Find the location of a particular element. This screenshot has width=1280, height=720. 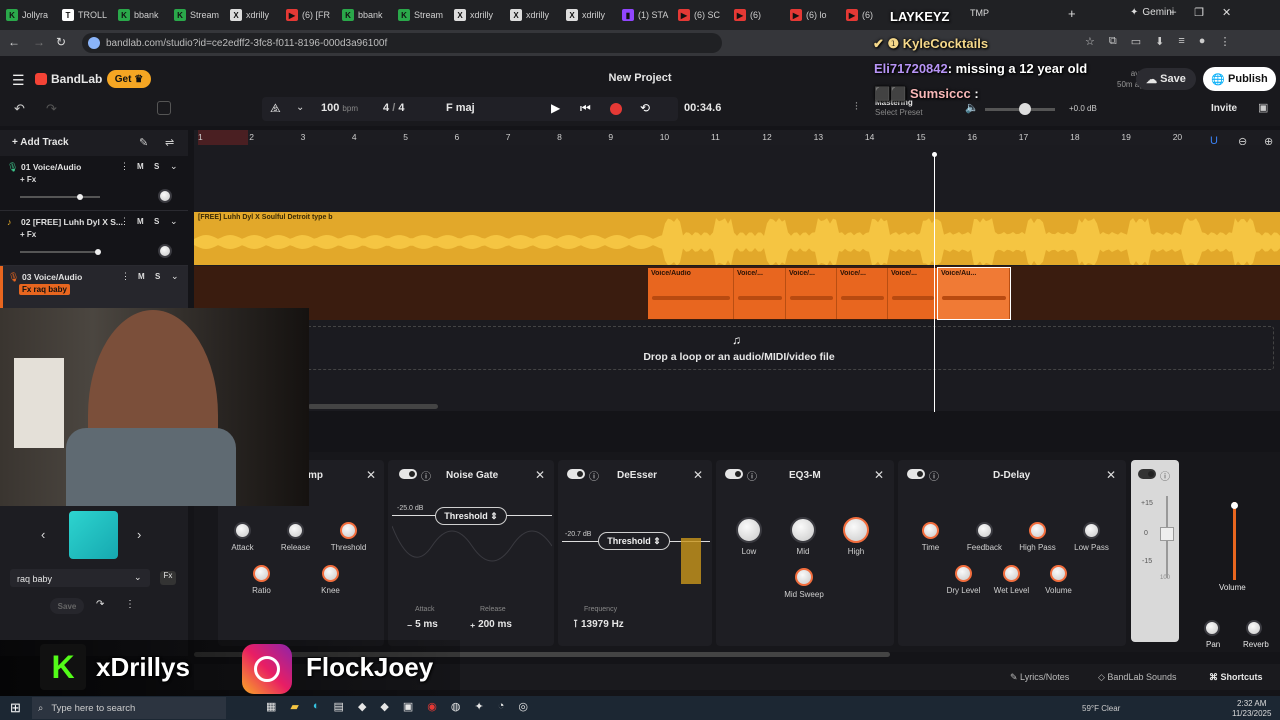

extensions-icon: ⧉ is located at coordinates (1113, 41).